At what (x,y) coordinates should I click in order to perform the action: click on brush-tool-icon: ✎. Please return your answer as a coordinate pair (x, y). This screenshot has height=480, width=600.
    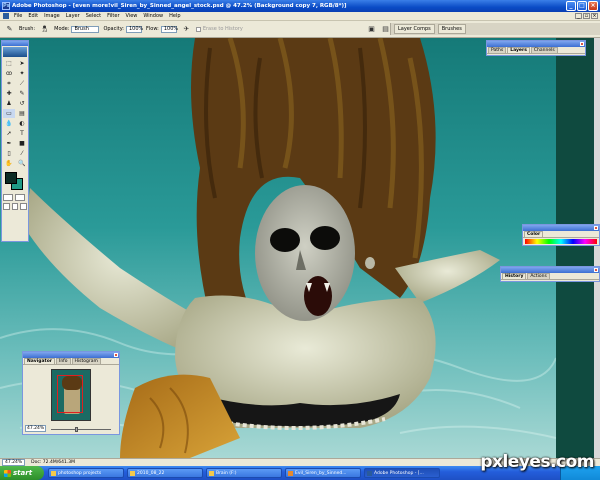
    Looking at the image, I should click on (22, 93).